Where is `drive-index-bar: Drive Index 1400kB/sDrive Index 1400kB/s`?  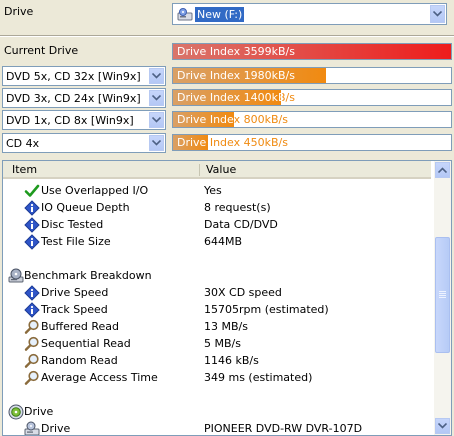
drive-index-bar: Drive Index 1400kB/sDrive Index 1400kB/s is located at coordinates (312, 97).